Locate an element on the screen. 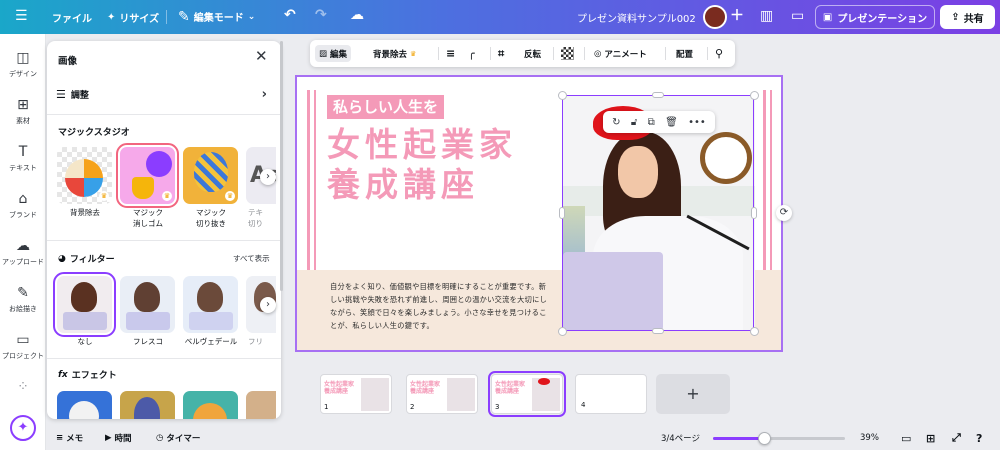 Image resolution: width=1000 pixels, height=450 pixels. page-thumbnail-current: 女性起業家 養成講座 3 is located at coordinates (527, 394).